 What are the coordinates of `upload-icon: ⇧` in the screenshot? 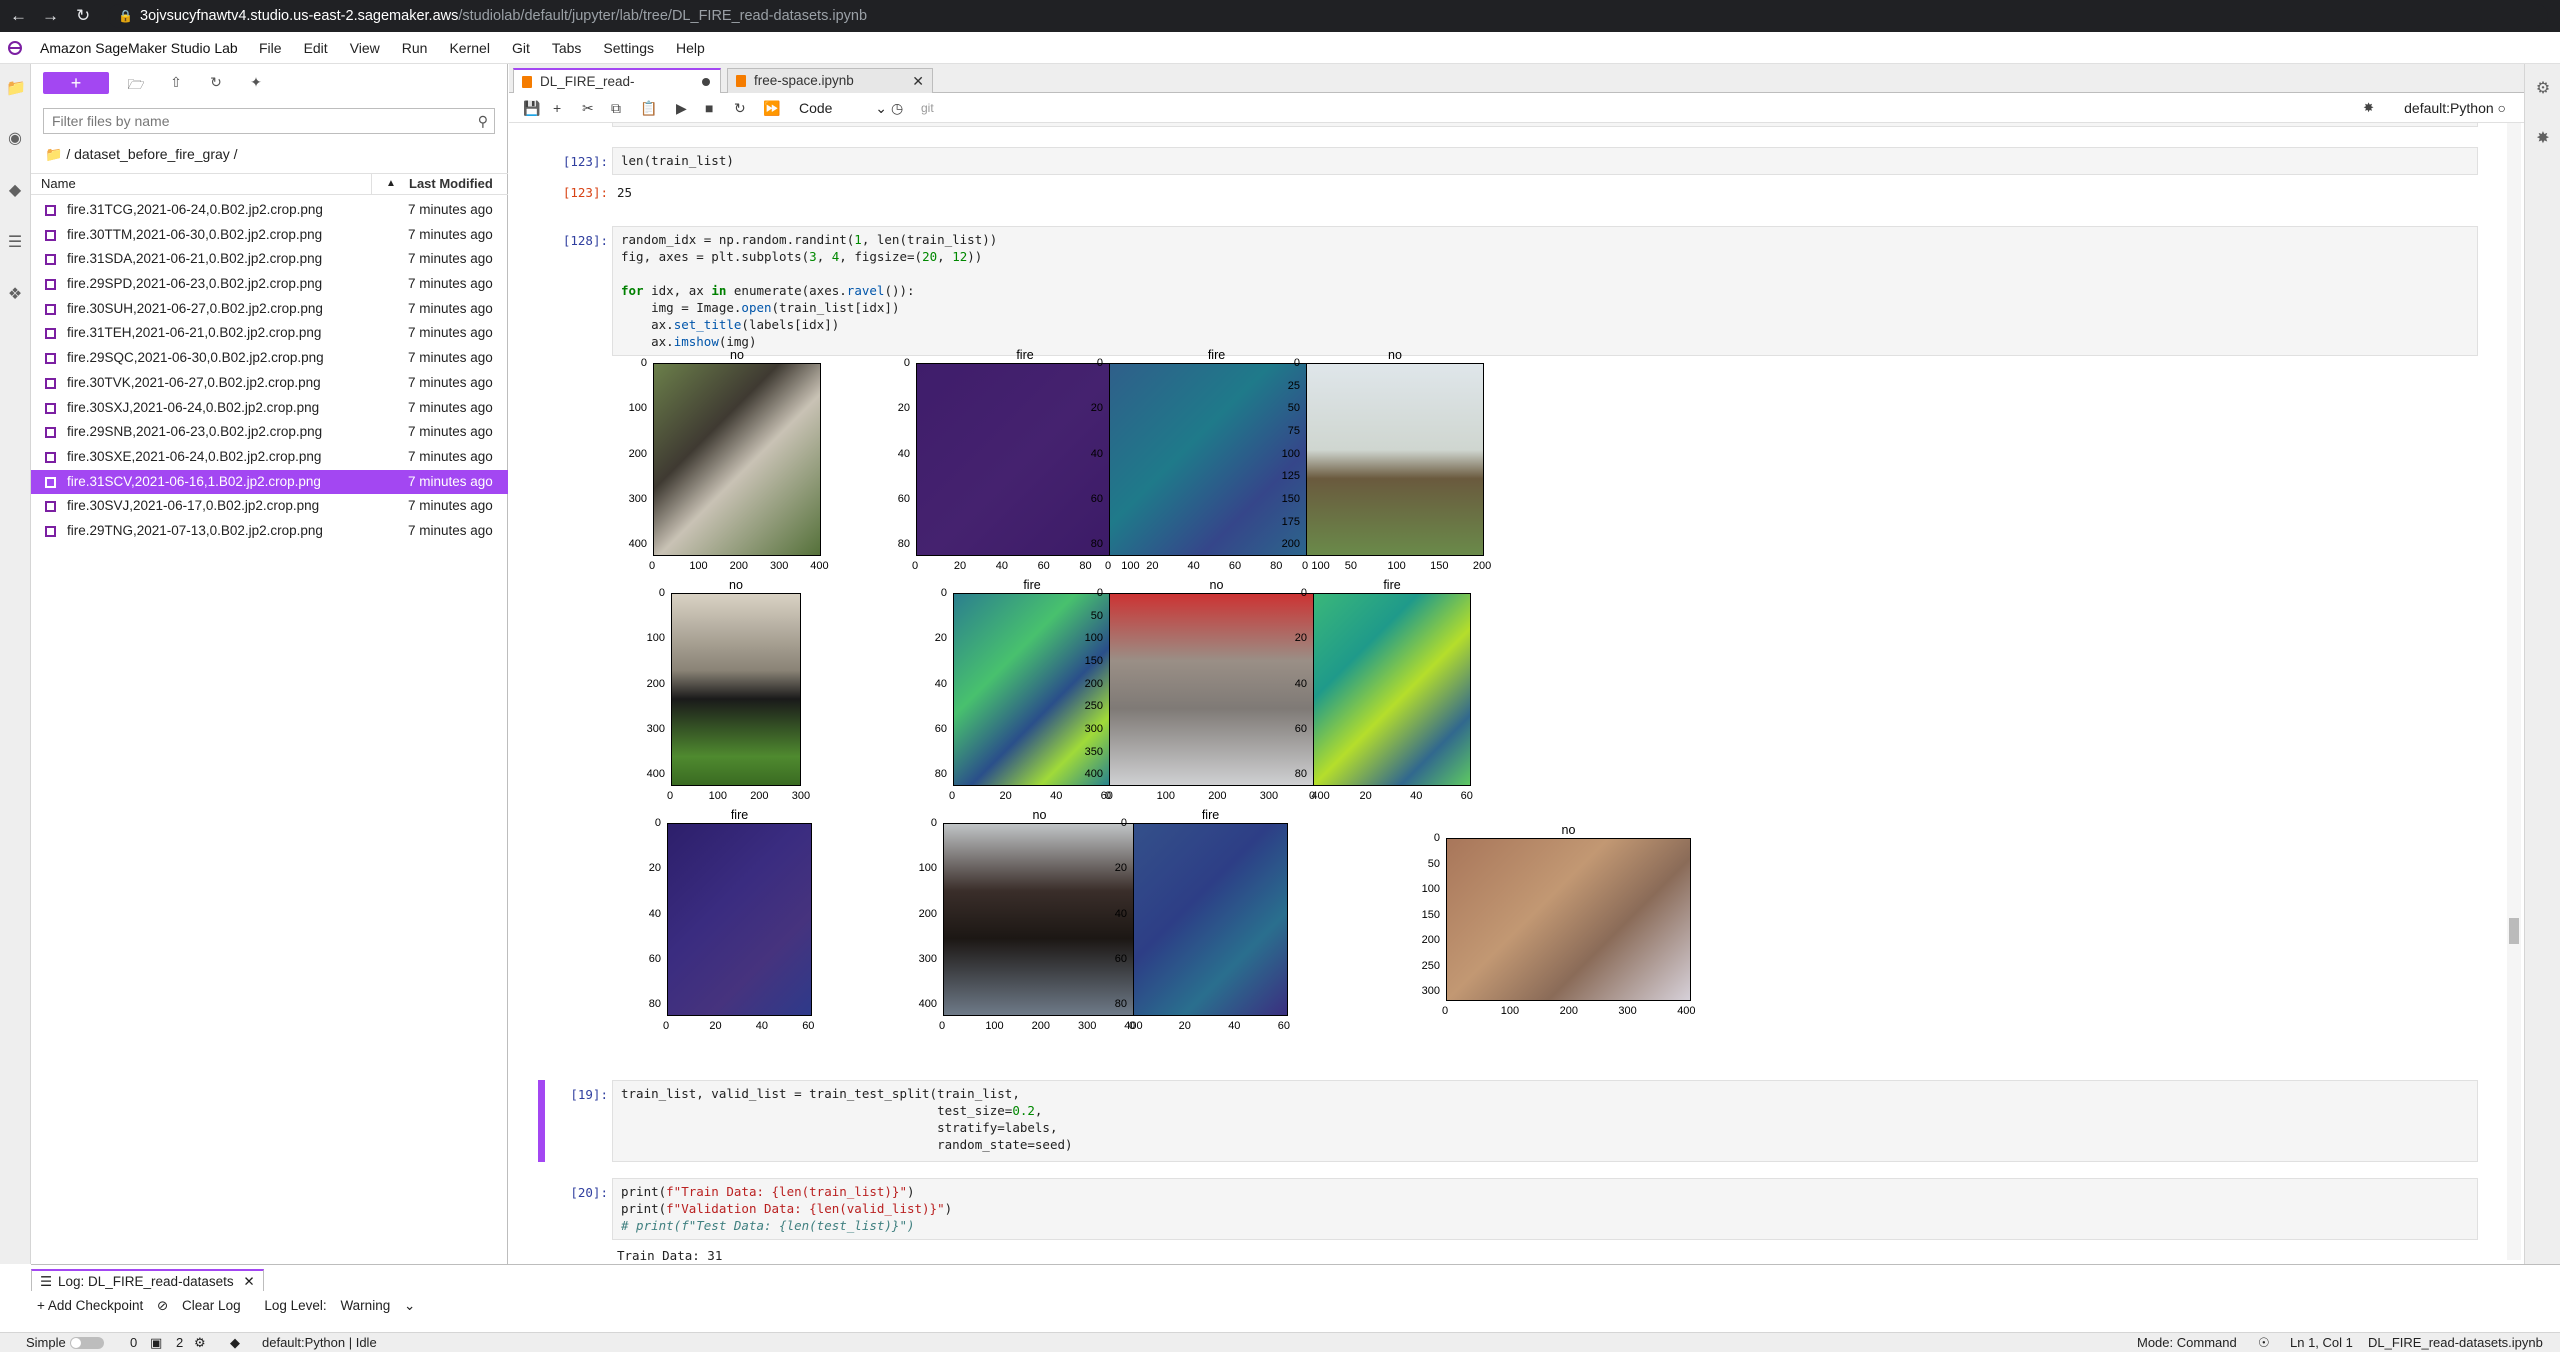 It's located at (176, 83).